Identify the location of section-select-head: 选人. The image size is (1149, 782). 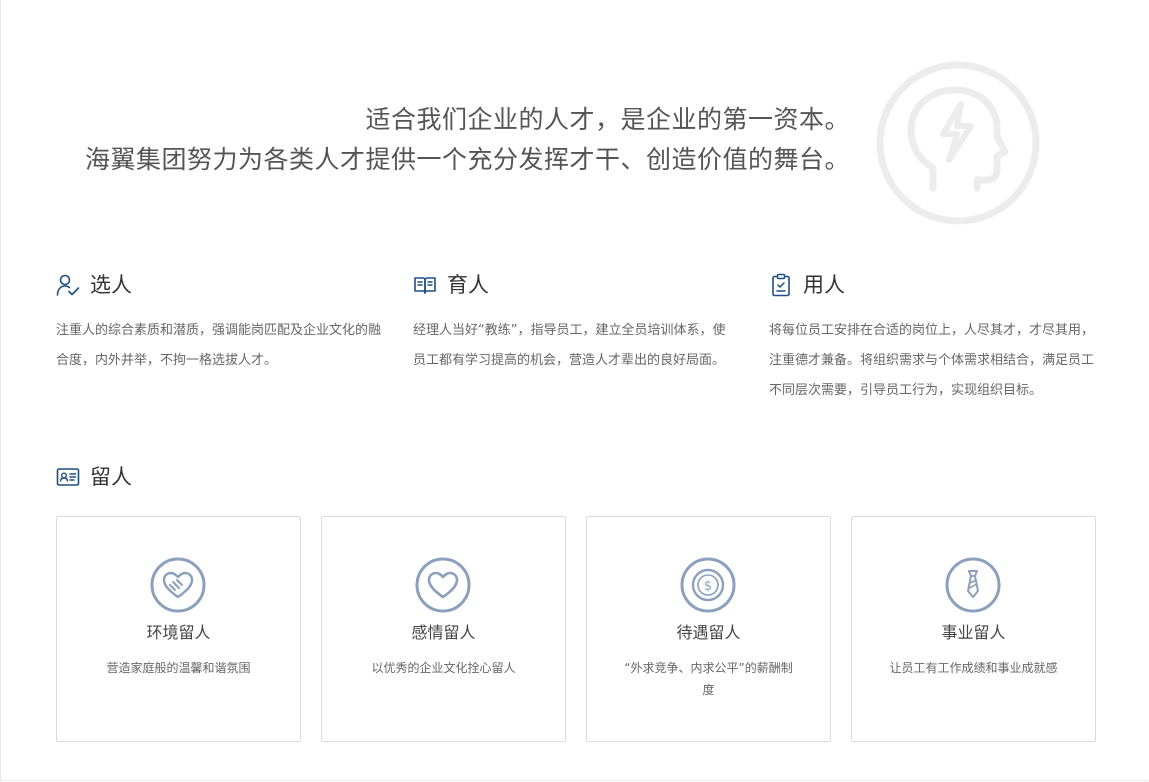
(221, 285).